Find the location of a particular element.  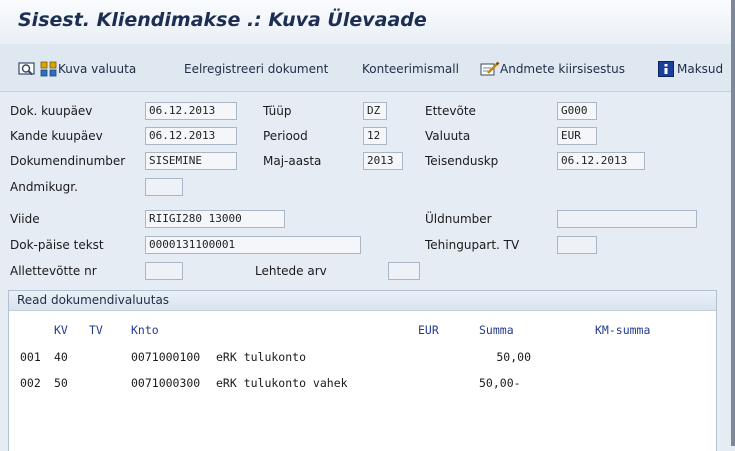

fiscal-year-field: 2013 is located at coordinates (383, 161).